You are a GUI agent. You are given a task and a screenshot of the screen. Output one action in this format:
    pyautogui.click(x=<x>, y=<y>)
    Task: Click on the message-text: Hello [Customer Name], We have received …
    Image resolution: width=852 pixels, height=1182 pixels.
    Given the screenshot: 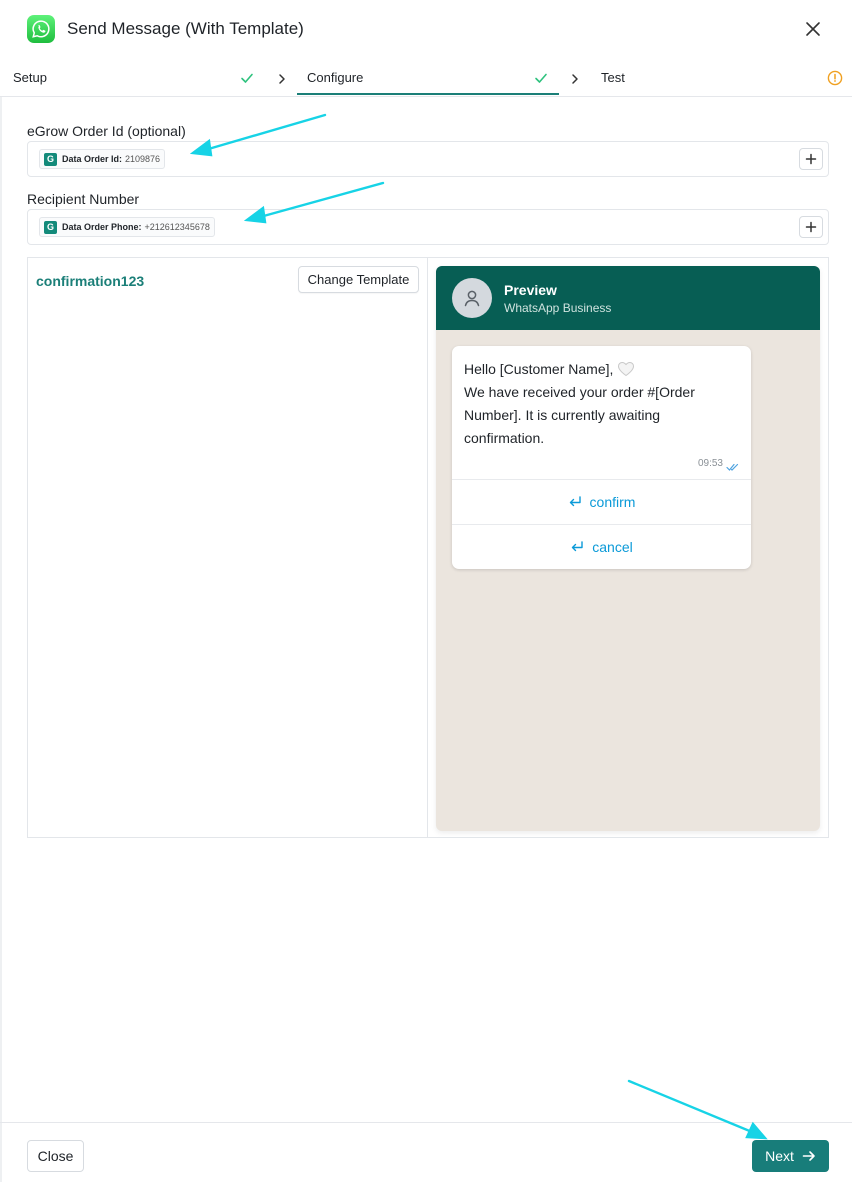 What is the action you would take?
    pyautogui.click(x=599, y=404)
    